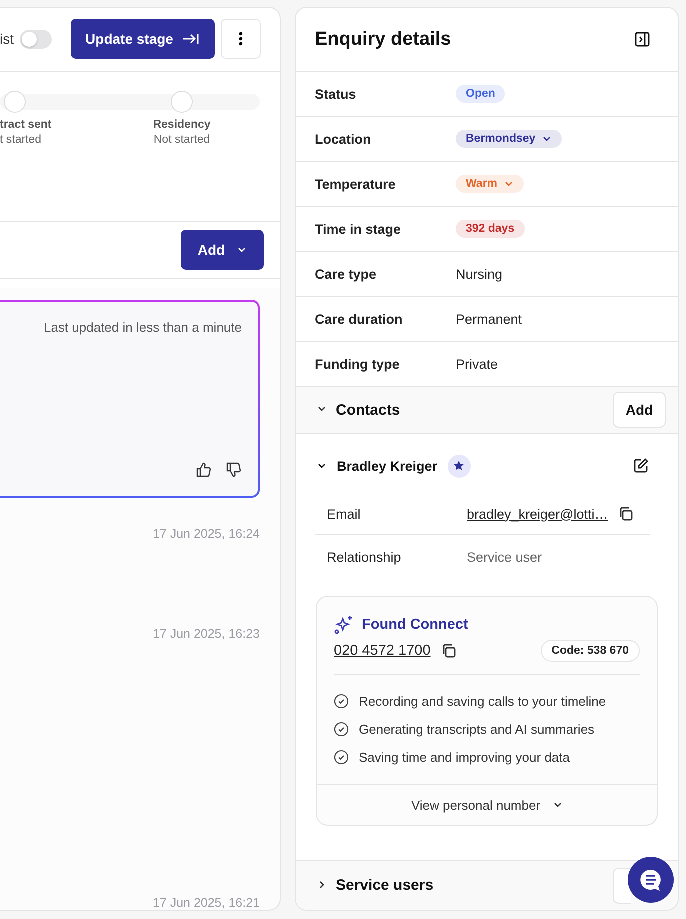  What do you see at coordinates (464, 757) in the screenshot?
I see `feature-text: Saving time and improving your data` at bounding box center [464, 757].